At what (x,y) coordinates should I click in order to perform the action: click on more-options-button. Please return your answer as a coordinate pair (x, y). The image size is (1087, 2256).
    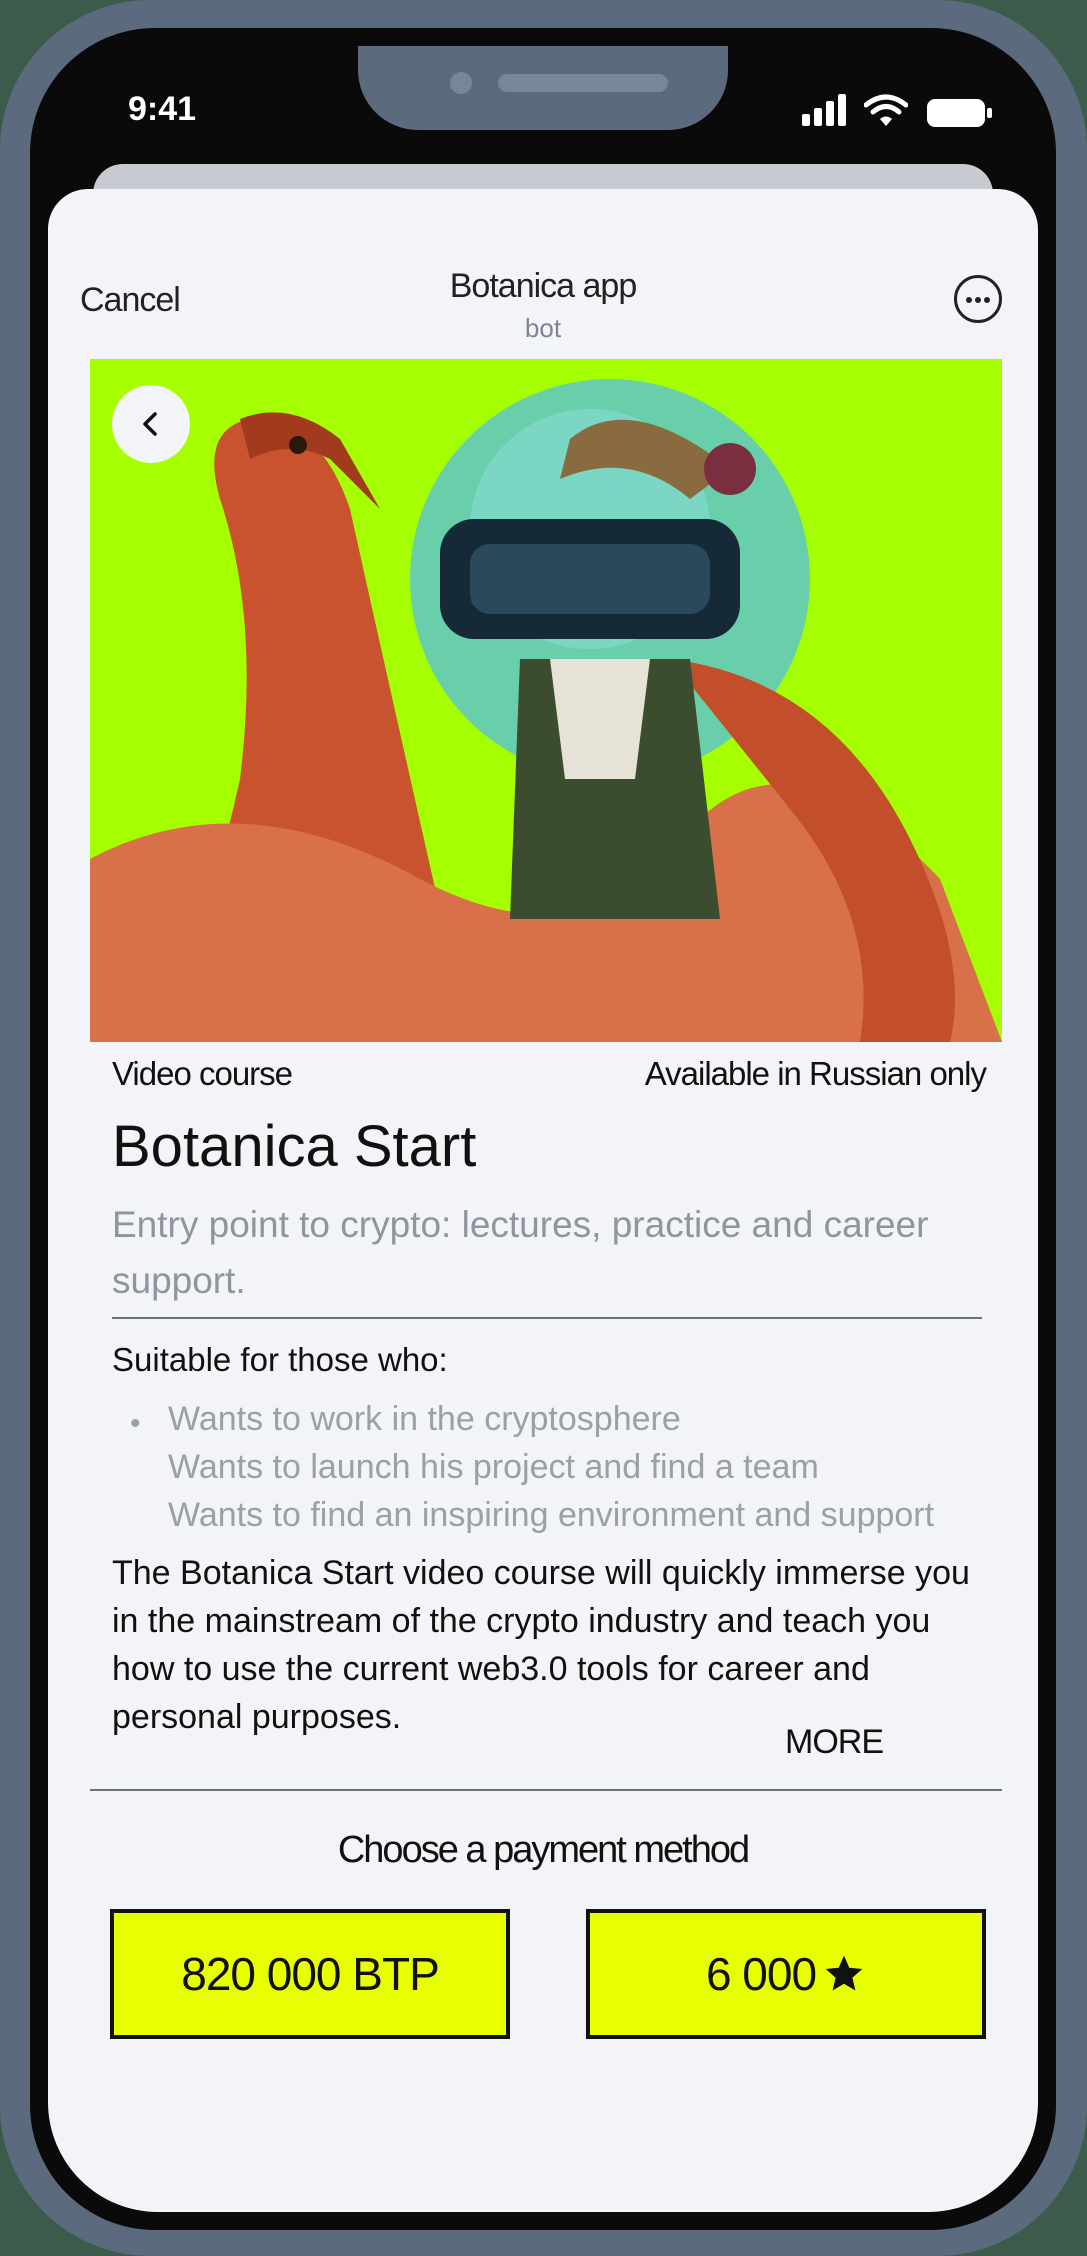
    Looking at the image, I should click on (978, 299).